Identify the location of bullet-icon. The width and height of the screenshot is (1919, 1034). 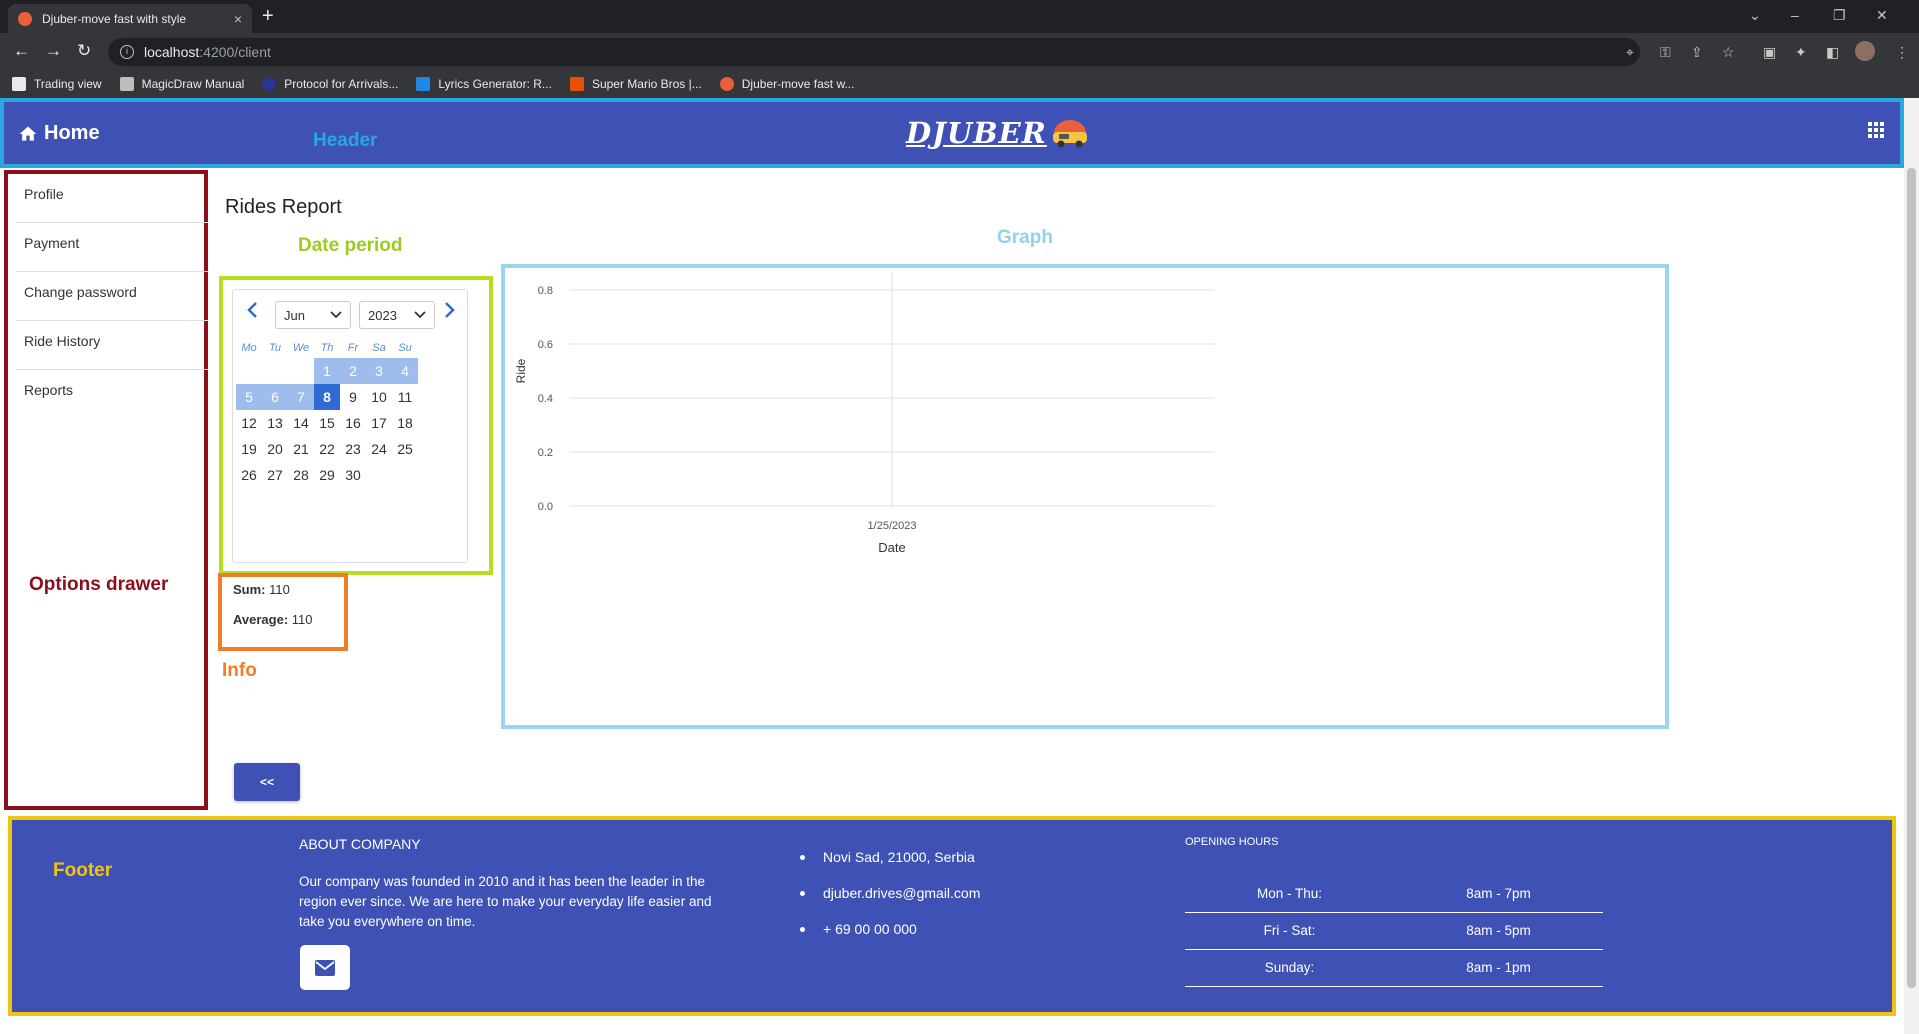
(802, 857).